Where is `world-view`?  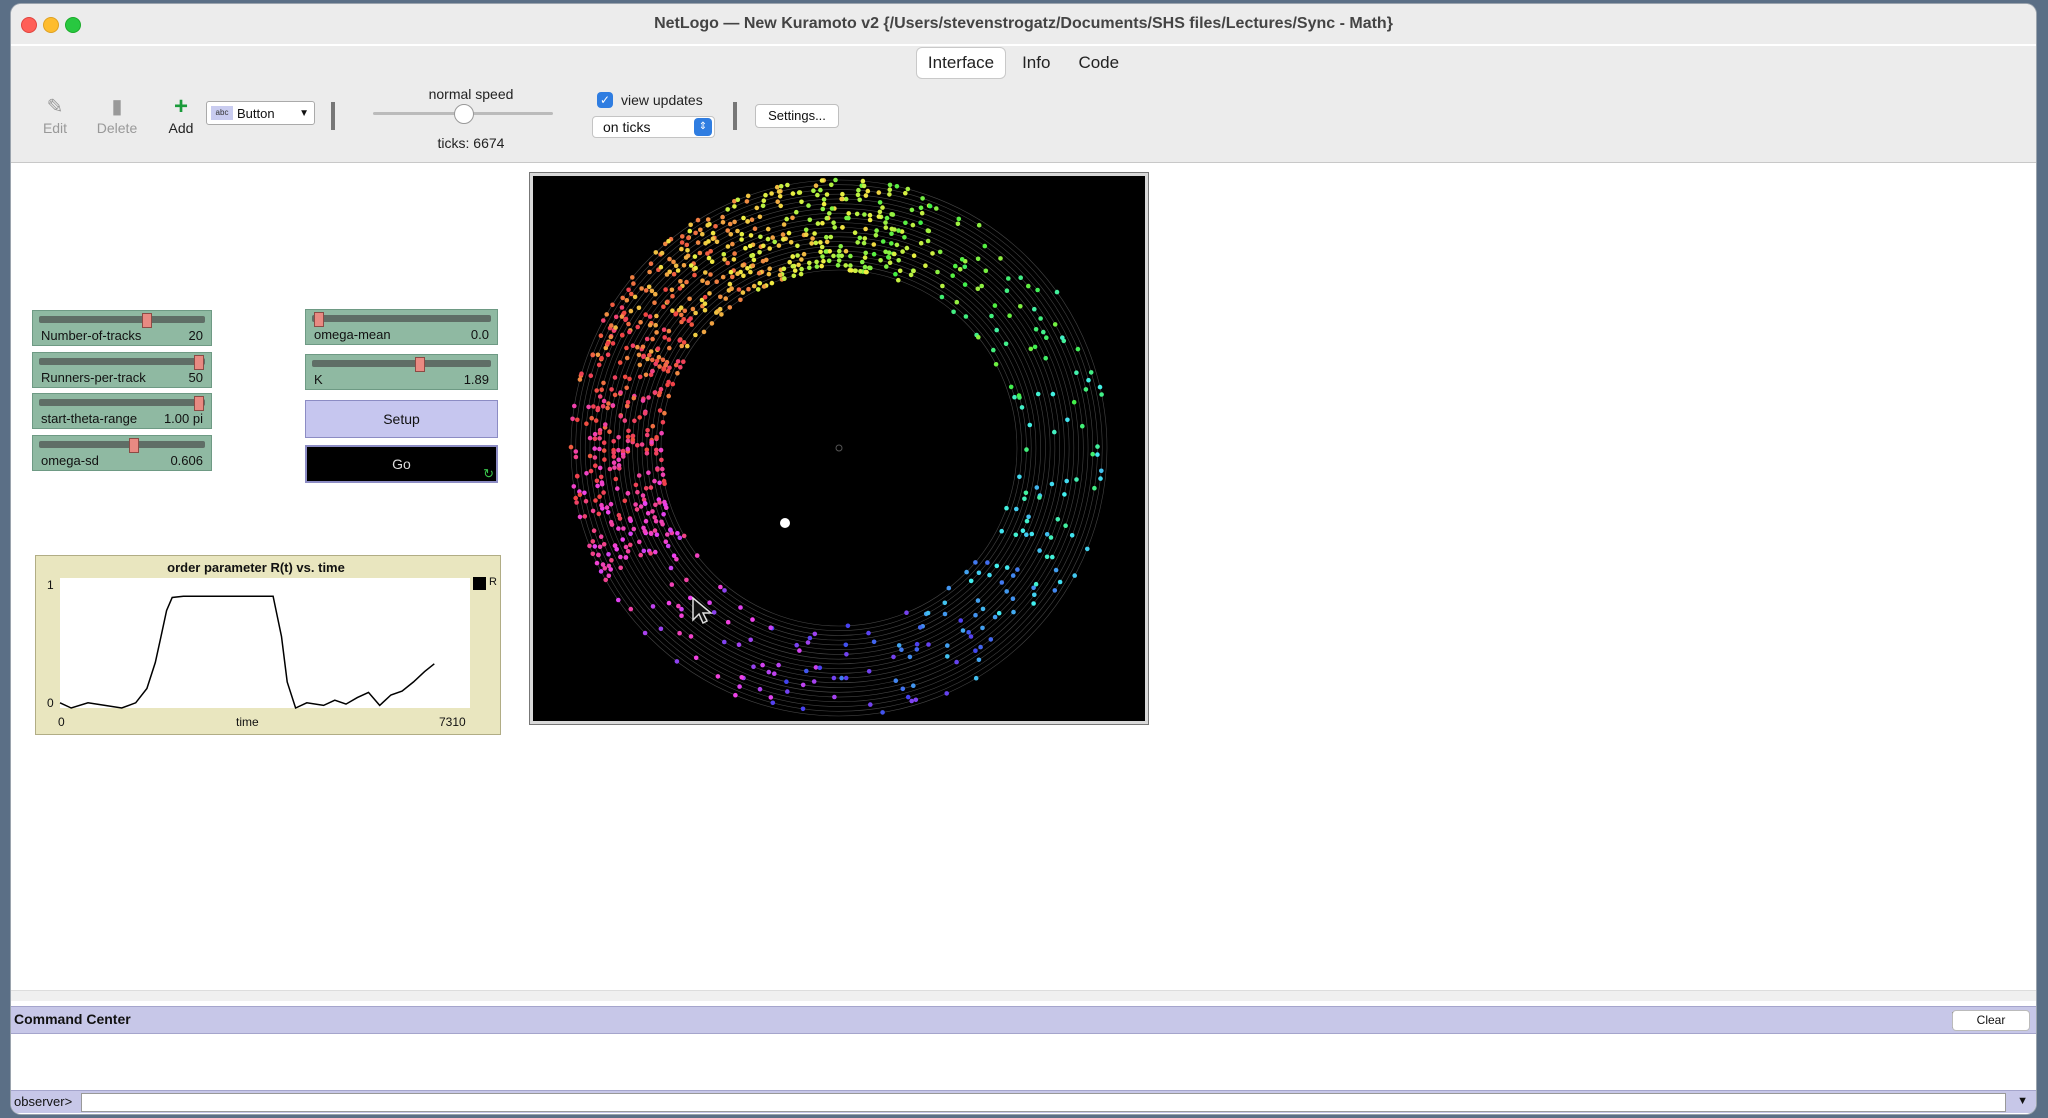 world-view is located at coordinates (839, 448).